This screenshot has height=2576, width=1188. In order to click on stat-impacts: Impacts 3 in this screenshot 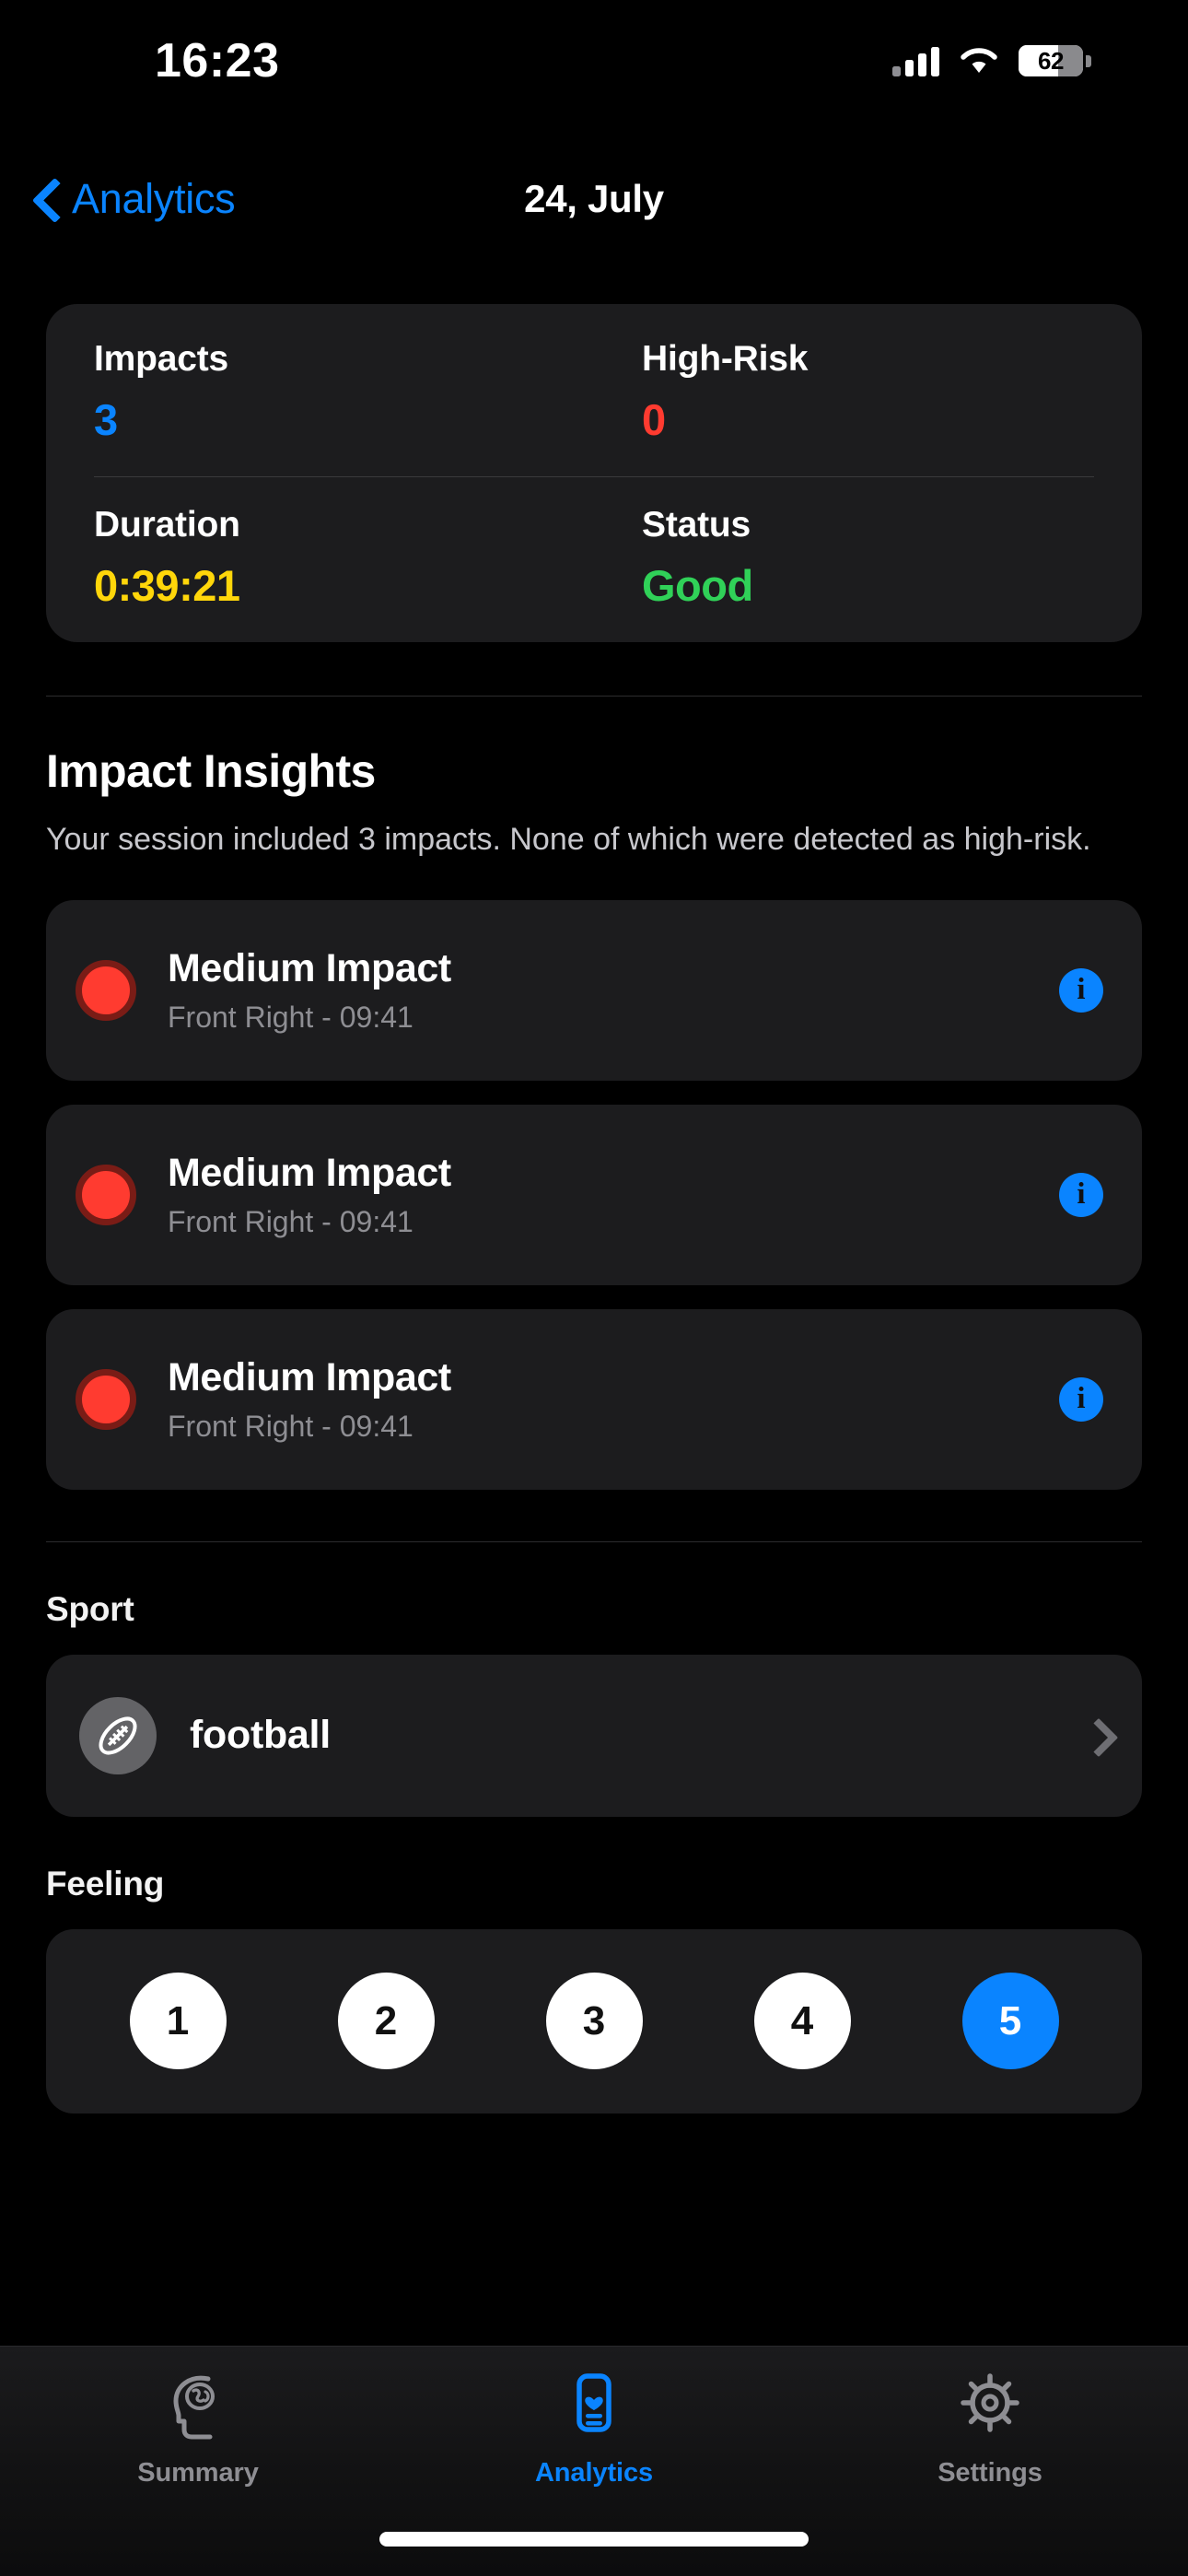, I will do `click(320, 392)`.